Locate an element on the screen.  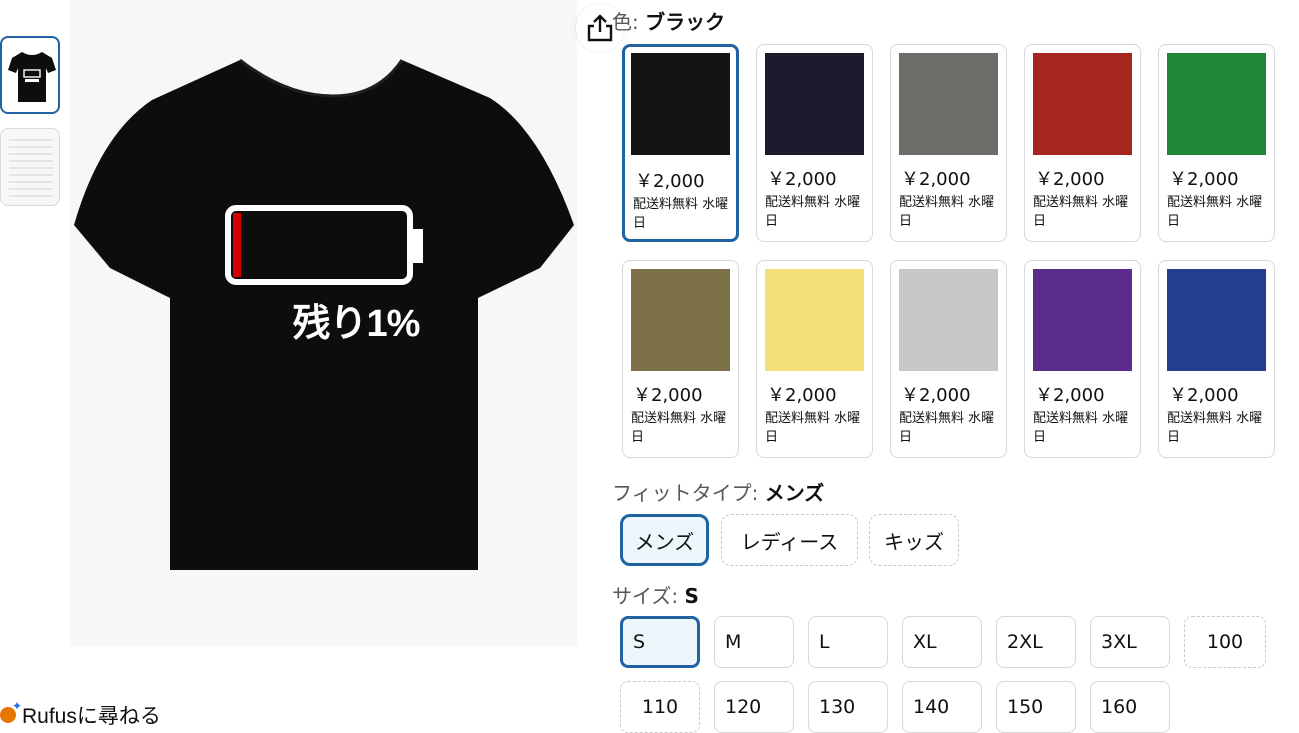
size-option: 160 is located at coordinates (1130, 707).